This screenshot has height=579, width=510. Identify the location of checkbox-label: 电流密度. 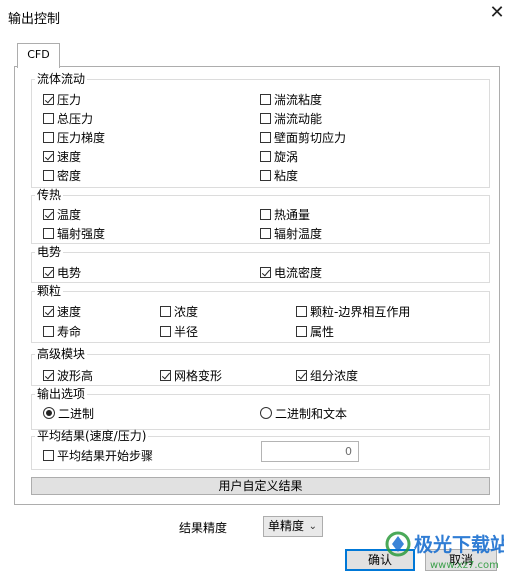
(298, 272).